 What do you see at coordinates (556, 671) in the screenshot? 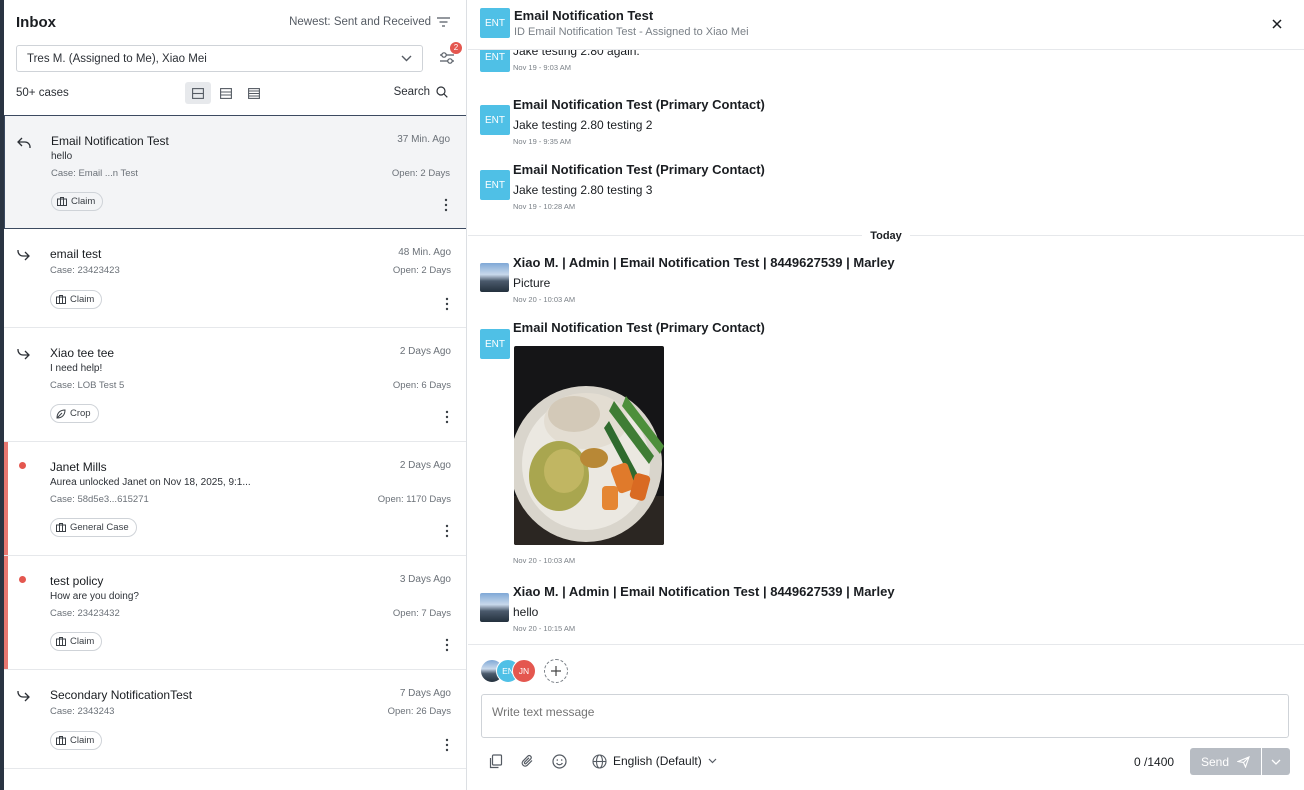
I see `add-participant-button` at bounding box center [556, 671].